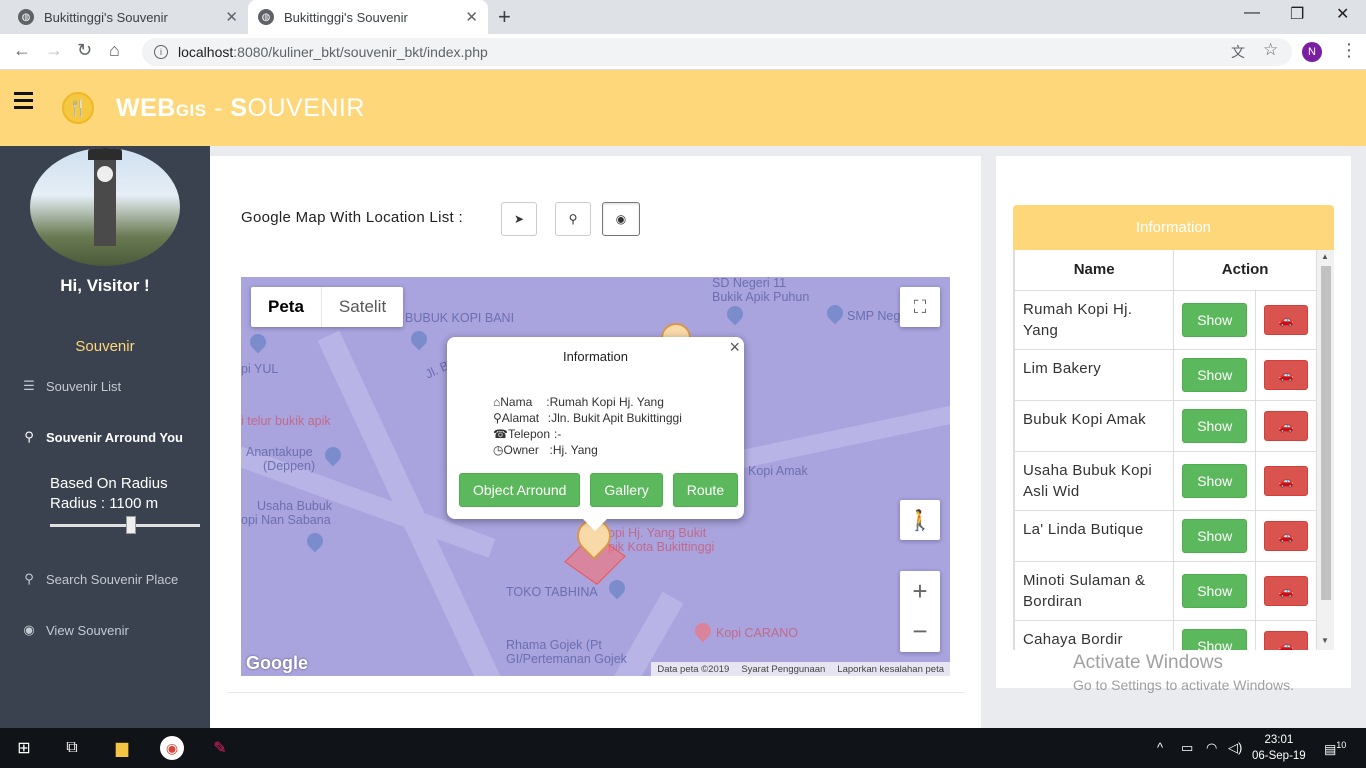 Image resolution: width=1366 pixels, height=768 pixels. I want to click on forward-icon: →, so click(54, 50).